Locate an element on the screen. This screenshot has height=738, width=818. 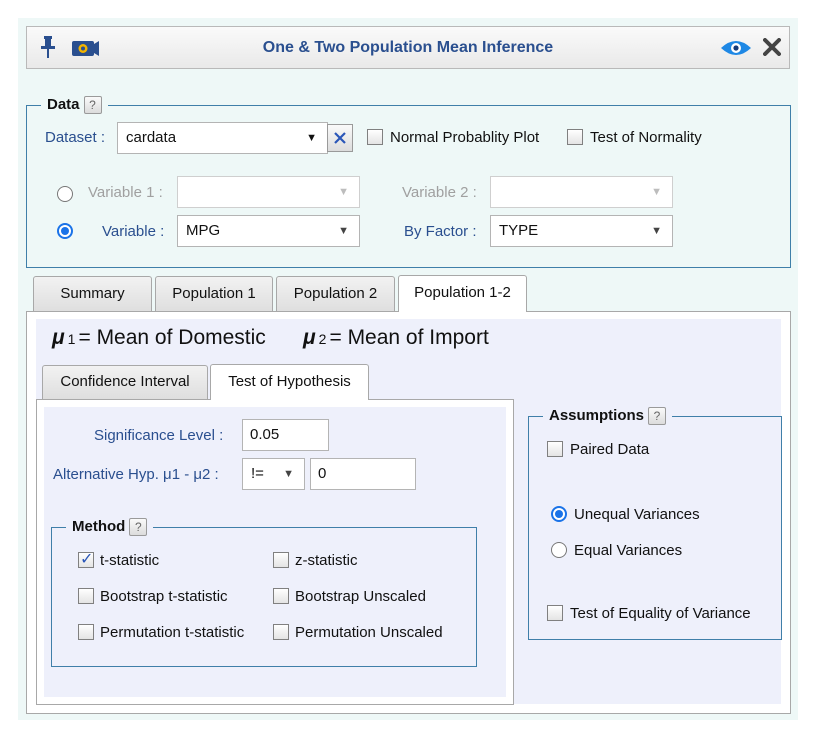
permutation-unscaled-checkbox is located at coordinates (281, 632).